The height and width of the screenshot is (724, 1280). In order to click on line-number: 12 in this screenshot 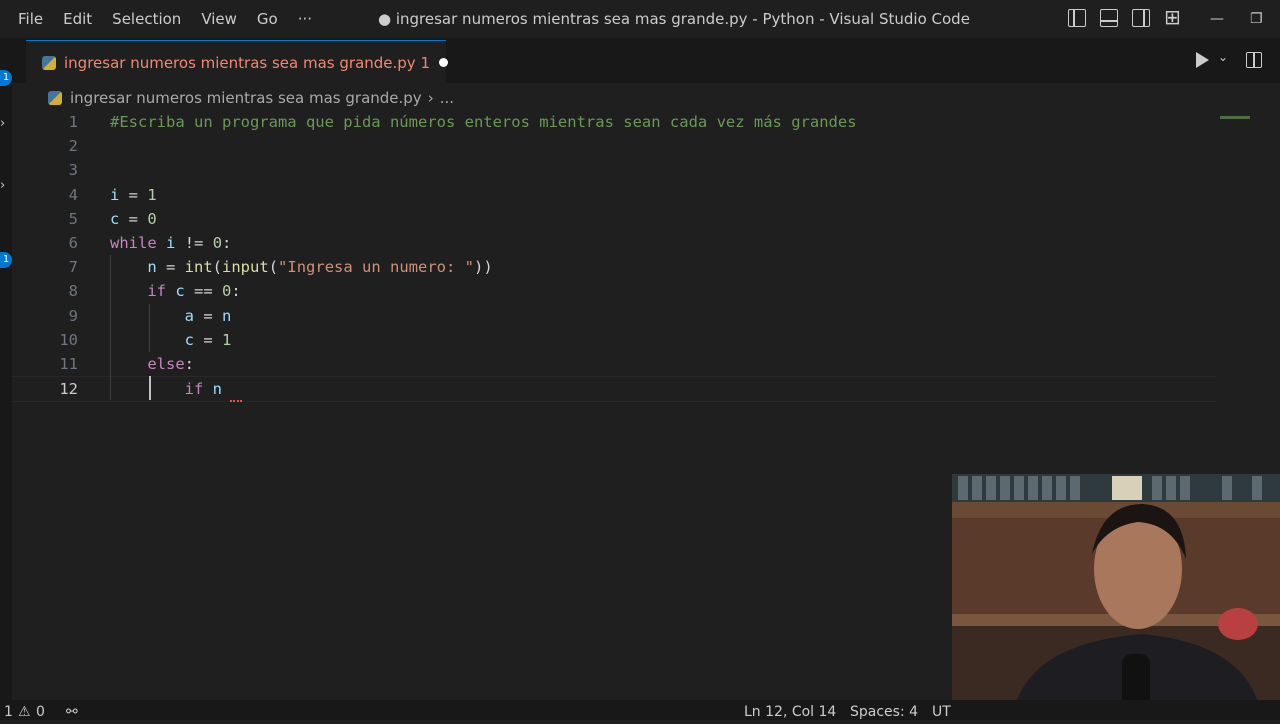, I will do `click(68, 389)`.